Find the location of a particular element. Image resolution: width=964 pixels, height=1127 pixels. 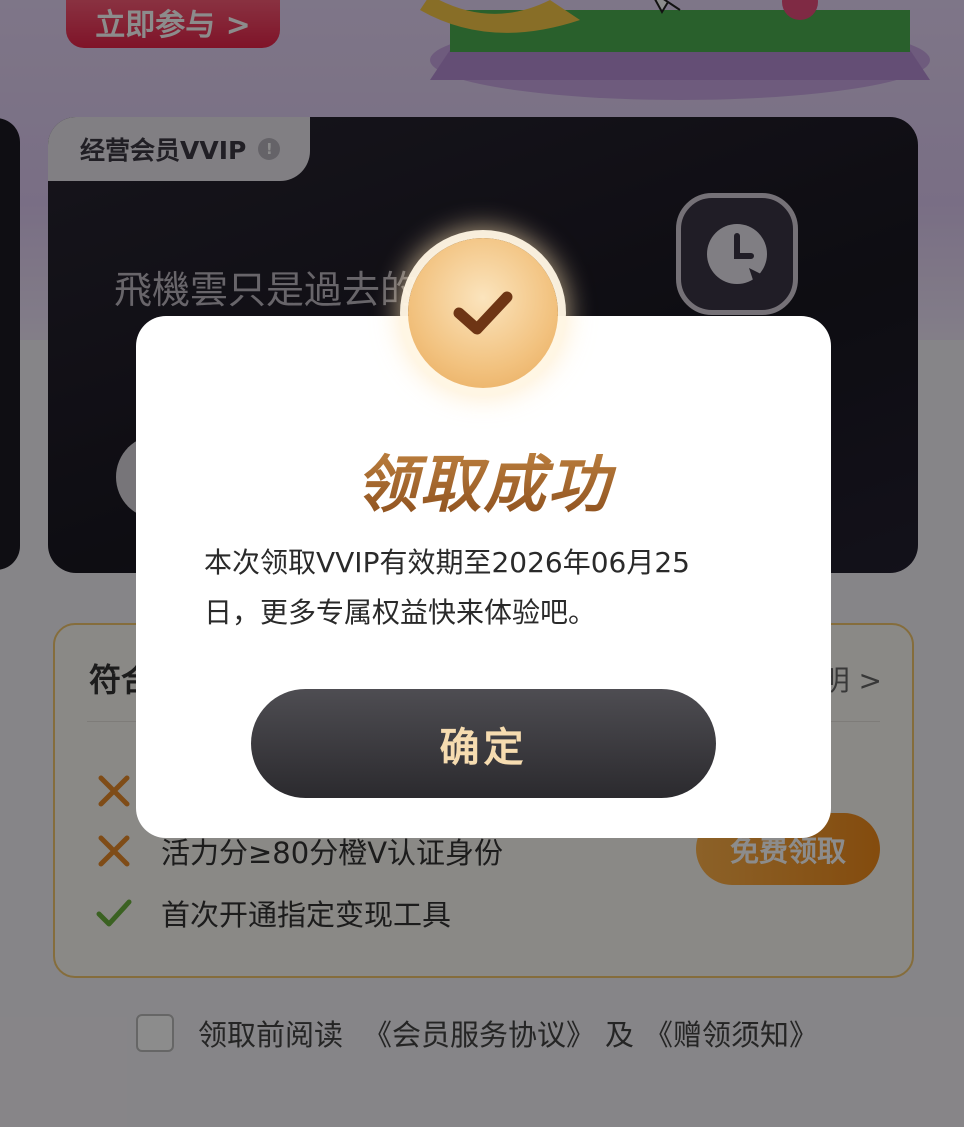

checkmark-icon is located at coordinates (483, 313).